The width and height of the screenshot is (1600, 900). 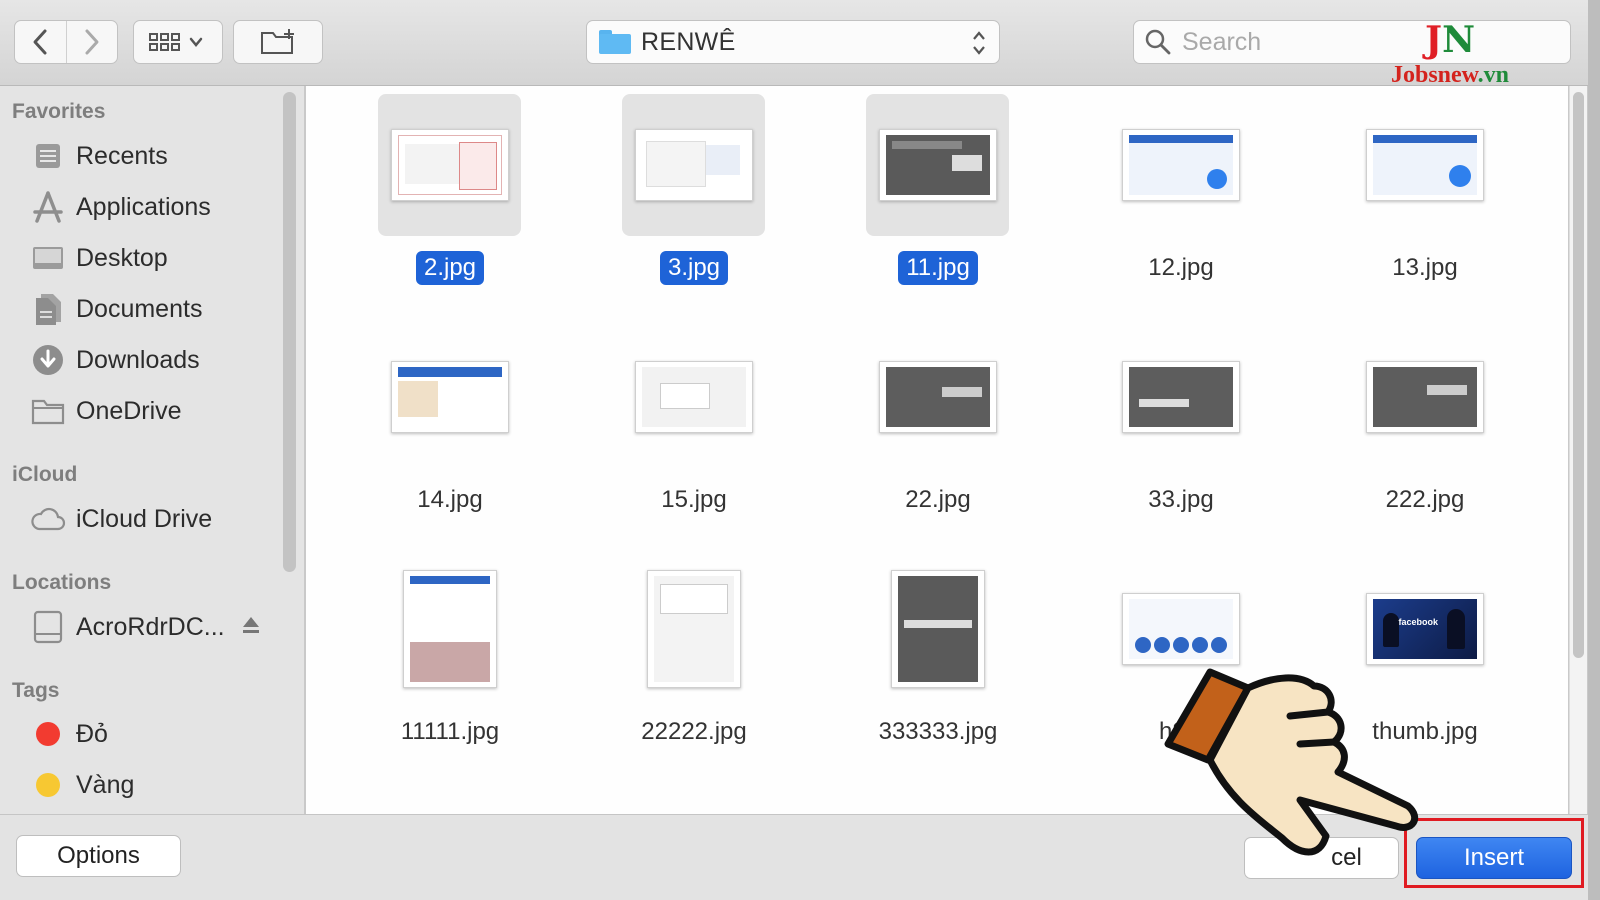 I want to click on content-scrollbar, so click(x=1578, y=450).